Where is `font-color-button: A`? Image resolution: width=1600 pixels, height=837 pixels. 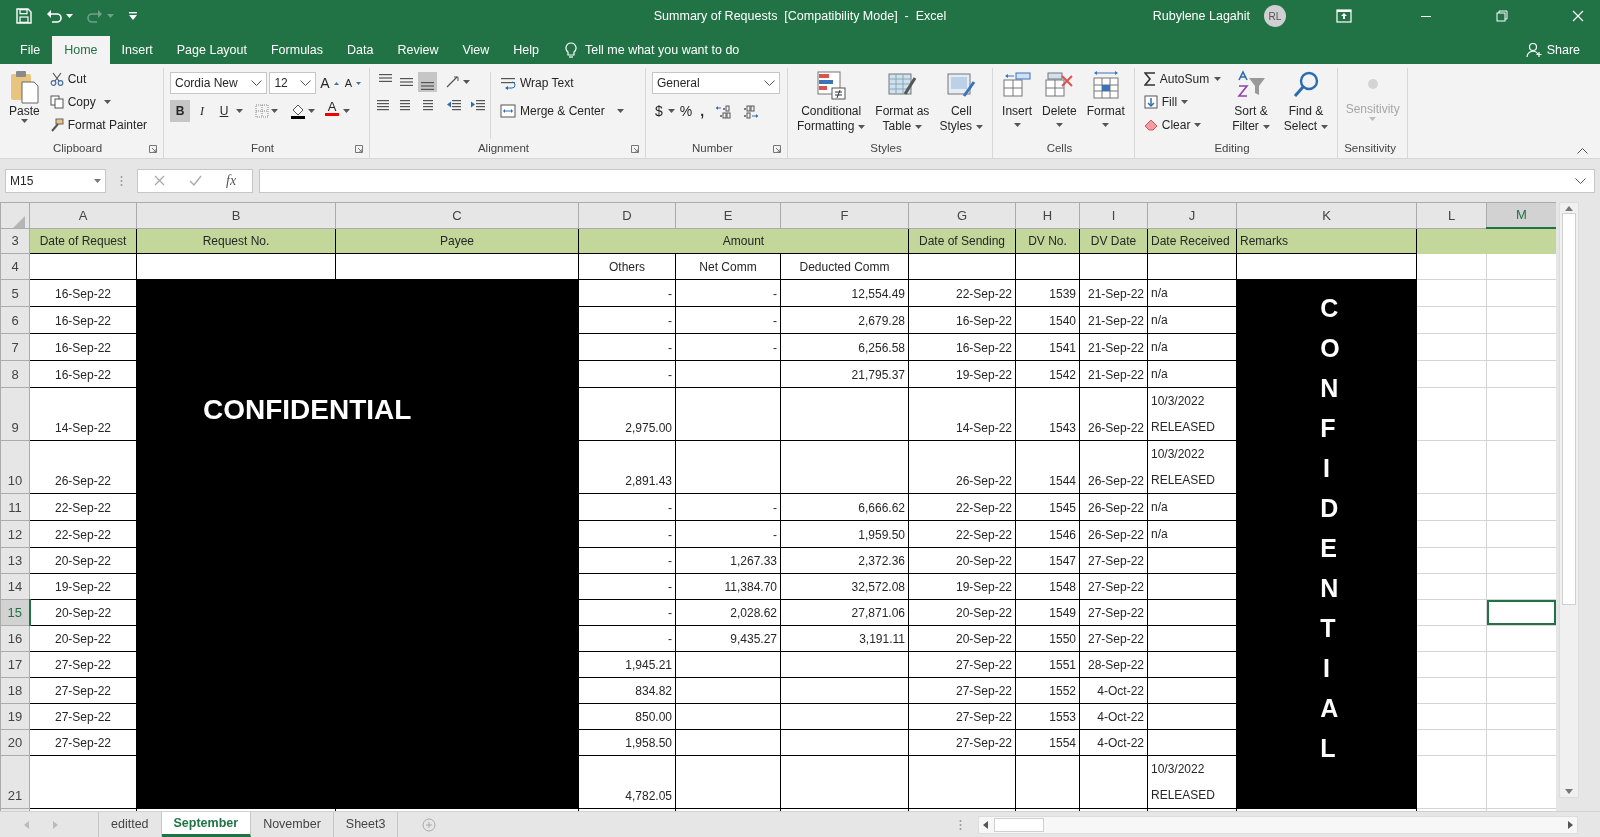
font-color-button: A is located at coordinates (332, 111).